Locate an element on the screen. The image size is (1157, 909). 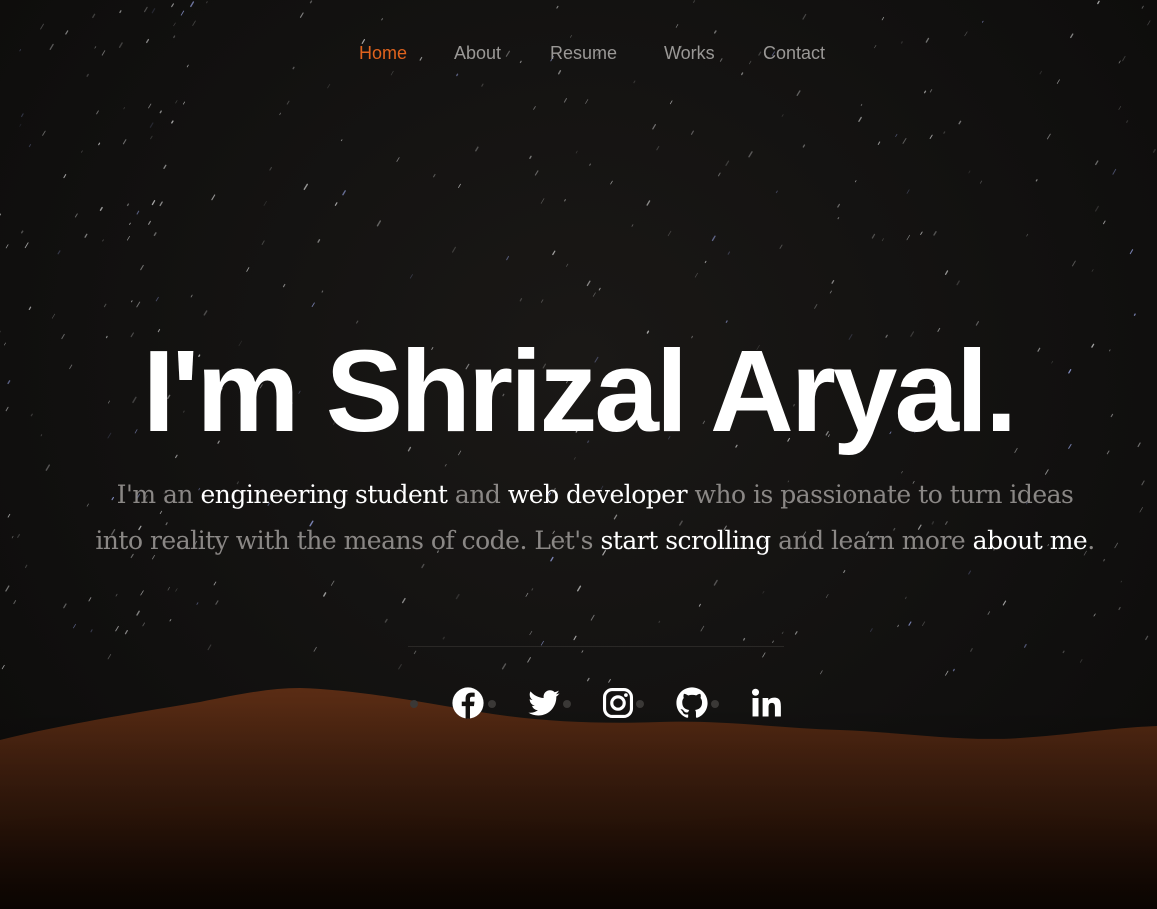
twitter-link is located at coordinates (544, 703).